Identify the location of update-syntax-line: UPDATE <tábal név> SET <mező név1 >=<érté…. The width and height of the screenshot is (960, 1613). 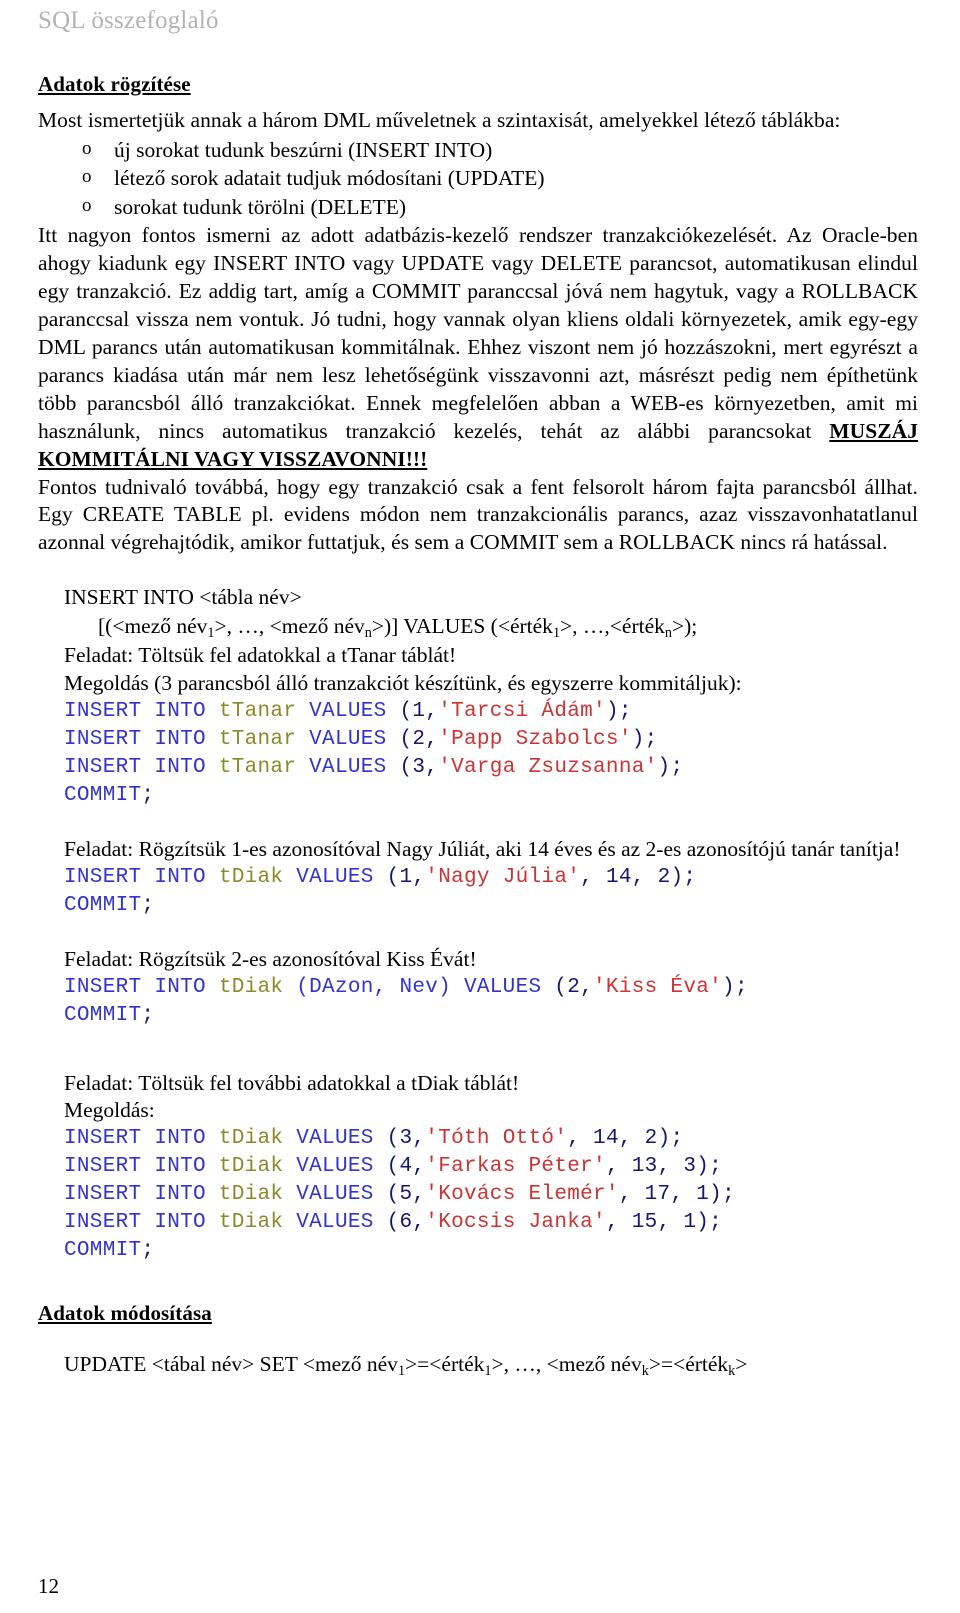
(478, 1365).